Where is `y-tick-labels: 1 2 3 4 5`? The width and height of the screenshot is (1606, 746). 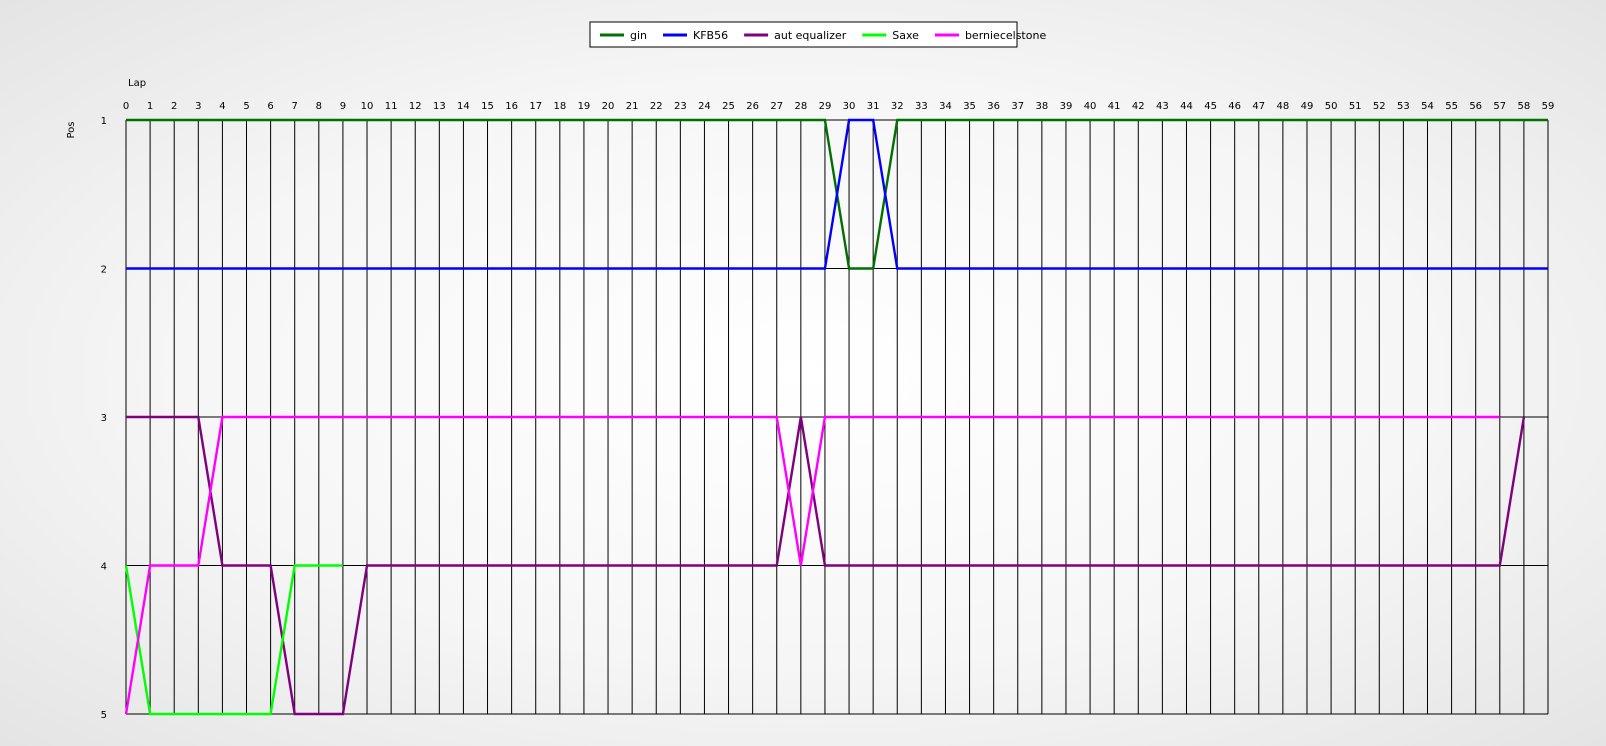 y-tick-labels: 1 2 3 4 5 is located at coordinates (104, 418).